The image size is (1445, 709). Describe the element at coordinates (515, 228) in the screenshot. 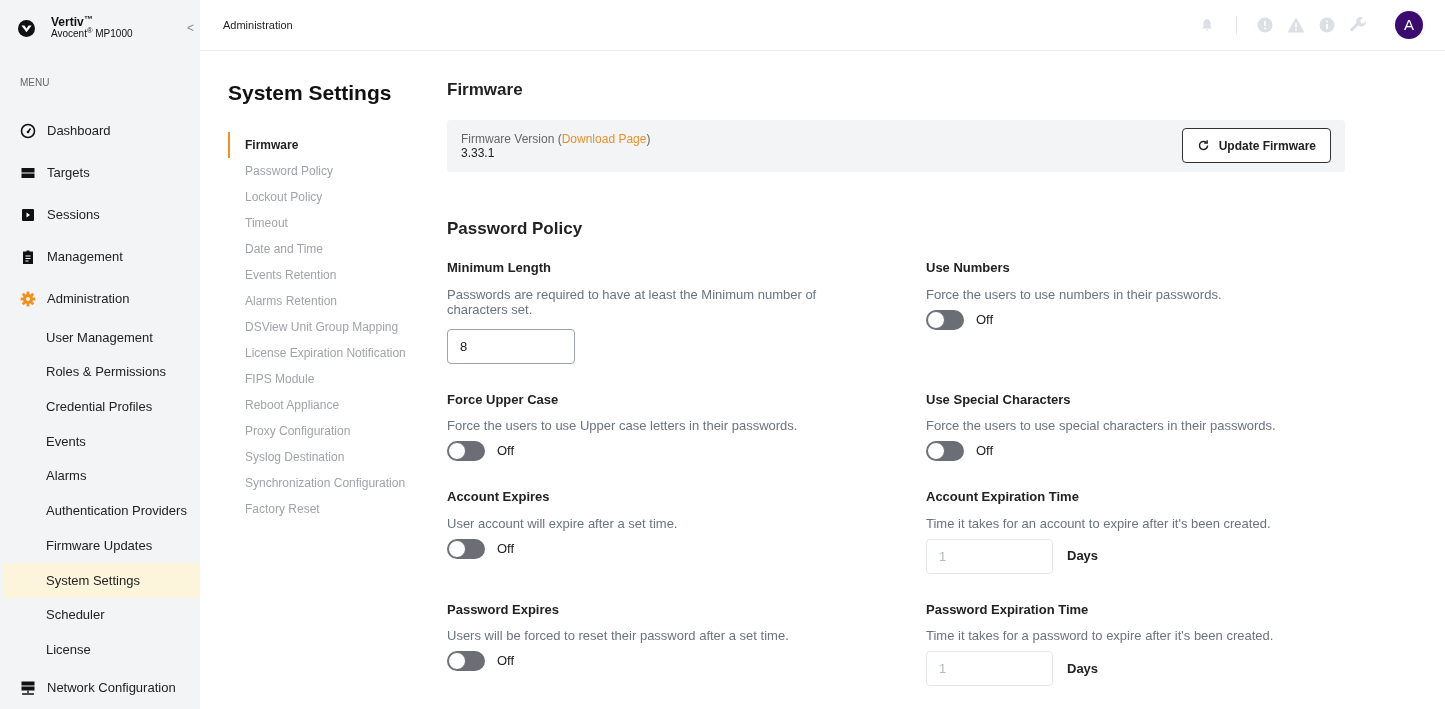

I see `section-title: Password Policy` at that location.